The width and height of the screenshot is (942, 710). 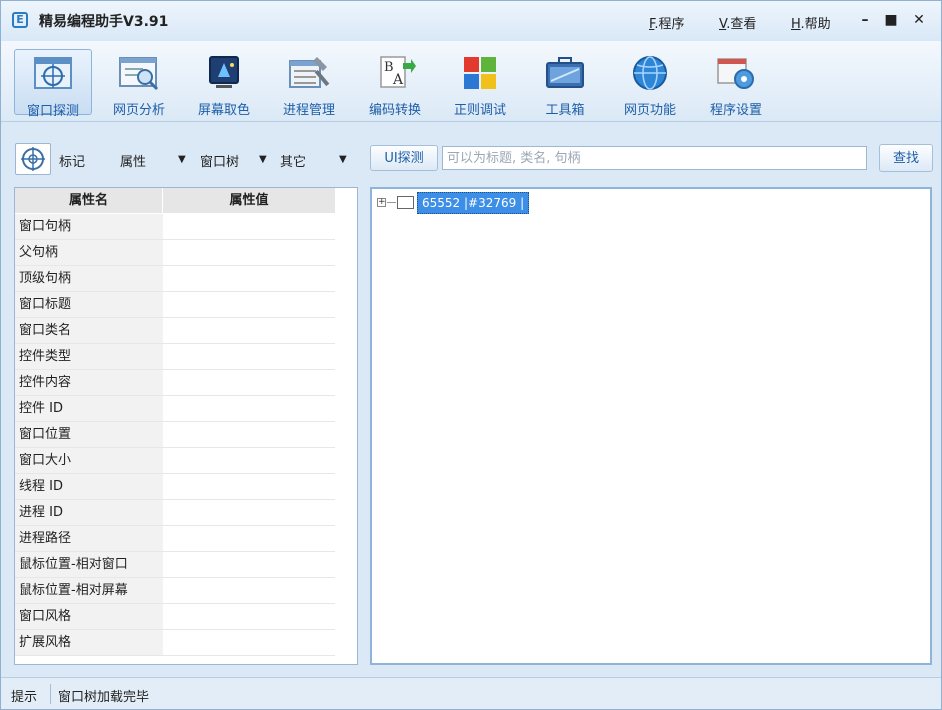 I want to click on encoding-icon: B A, so click(x=398, y=72).